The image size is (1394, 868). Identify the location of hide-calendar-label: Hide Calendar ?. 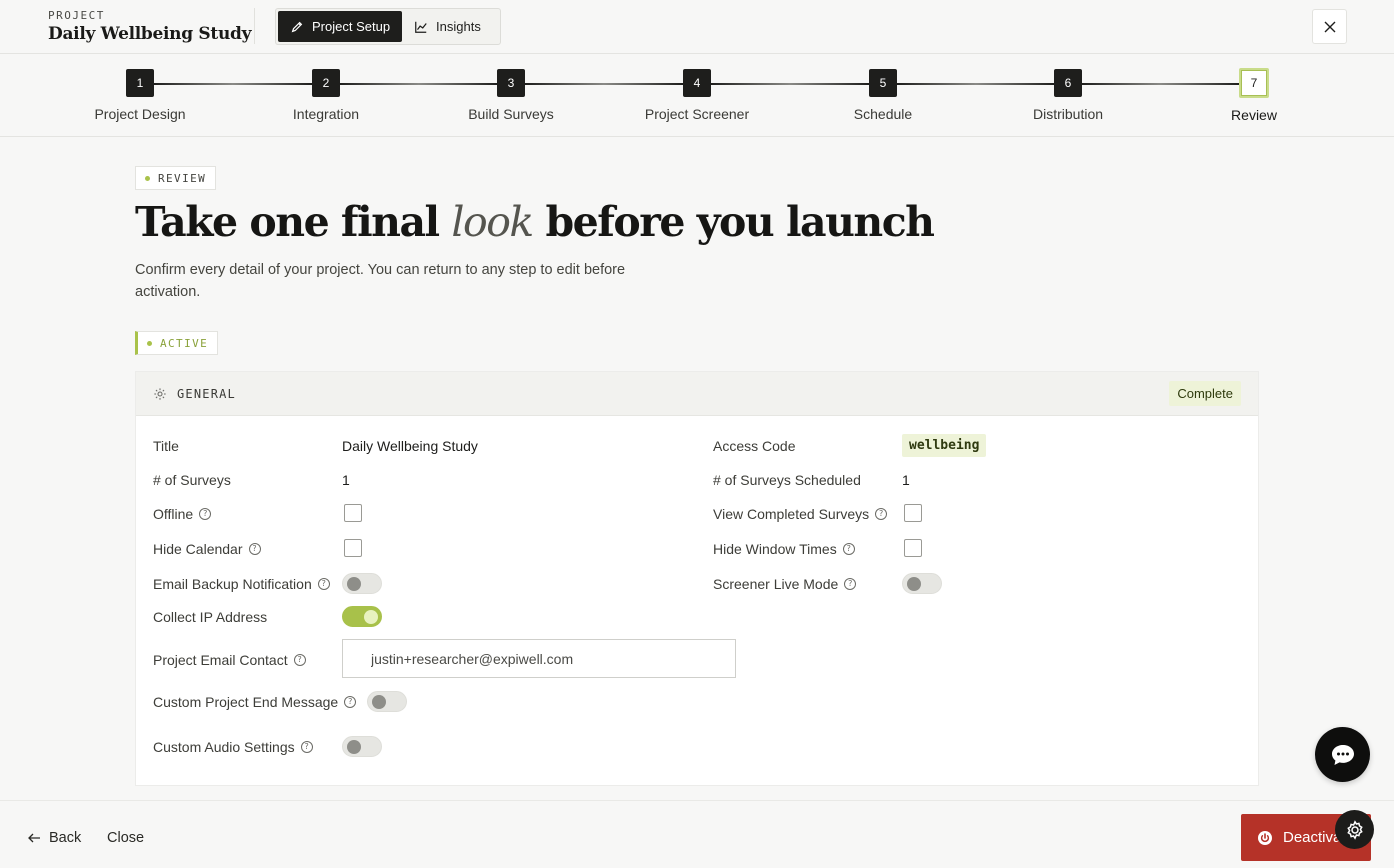
(207, 549).